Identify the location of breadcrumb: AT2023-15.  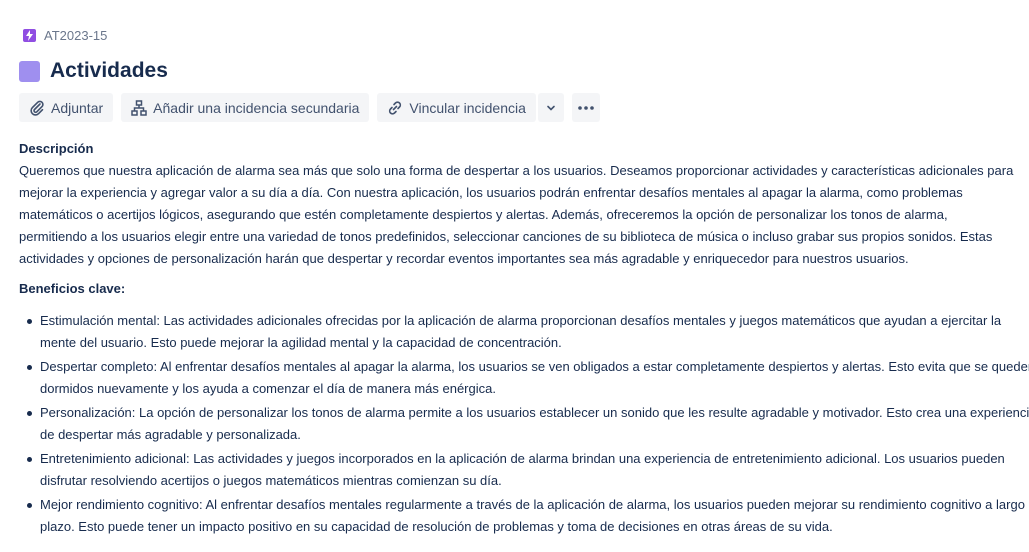
(65, 35).